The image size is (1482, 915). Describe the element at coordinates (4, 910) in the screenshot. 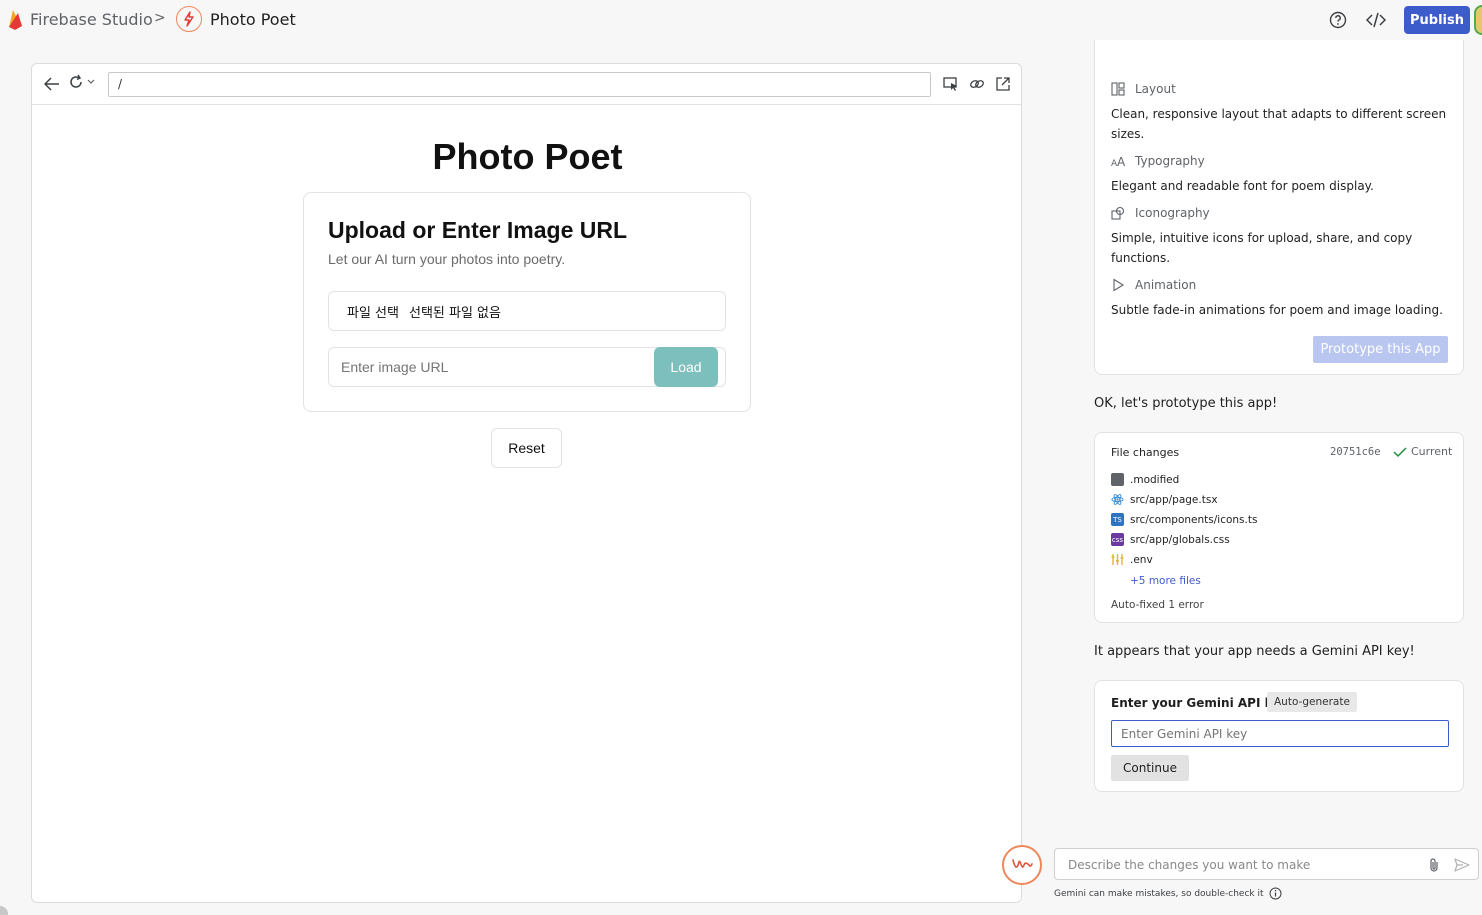

I see `corner-handle` at that location.